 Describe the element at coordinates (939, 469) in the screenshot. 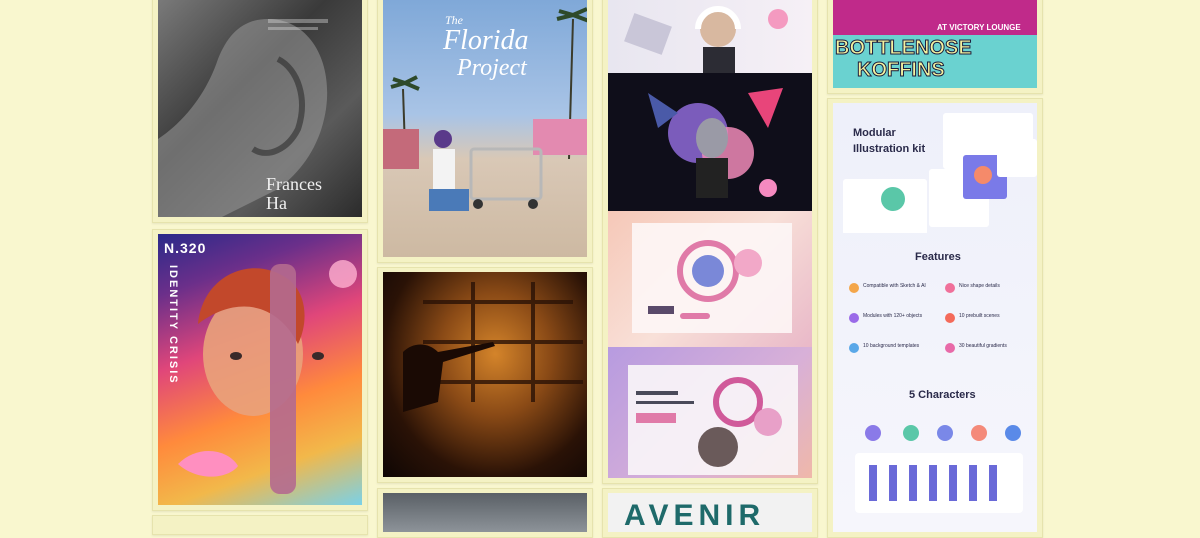

I see `characters-graphic` at that location.